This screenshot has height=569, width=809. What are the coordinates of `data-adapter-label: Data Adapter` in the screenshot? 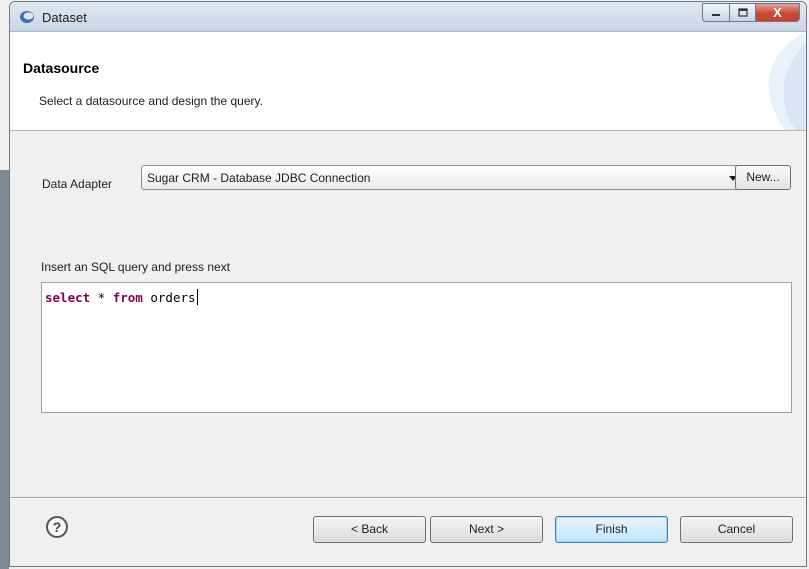 It's located at (77, 184).